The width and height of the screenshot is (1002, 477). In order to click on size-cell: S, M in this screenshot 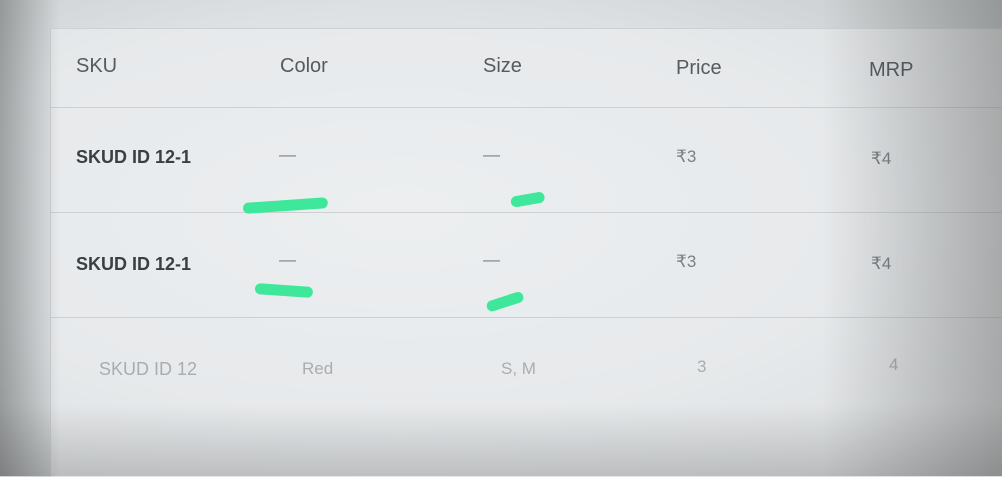, I will do `click(518, 368)`.